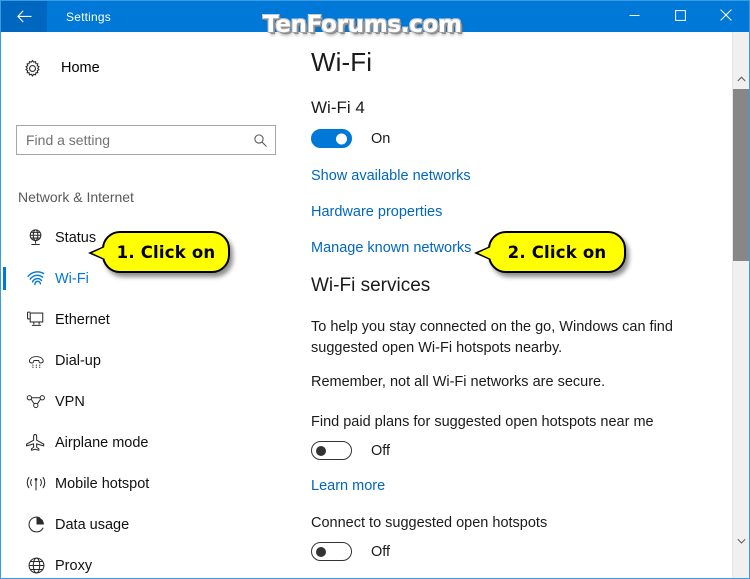 The height and width of the screenshot is (579, 750). Describe the element at coordinates (149, 561) in the screenshot. I see `sidebar-item-proxy: Proxy` at that location.